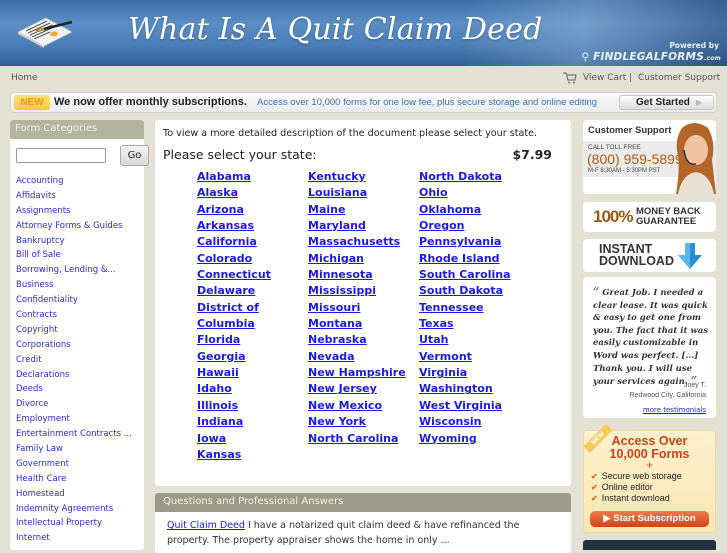 The width and height of the screenshot is (727, 553). I want to click on category-link: Contracts, so click(36, 315).